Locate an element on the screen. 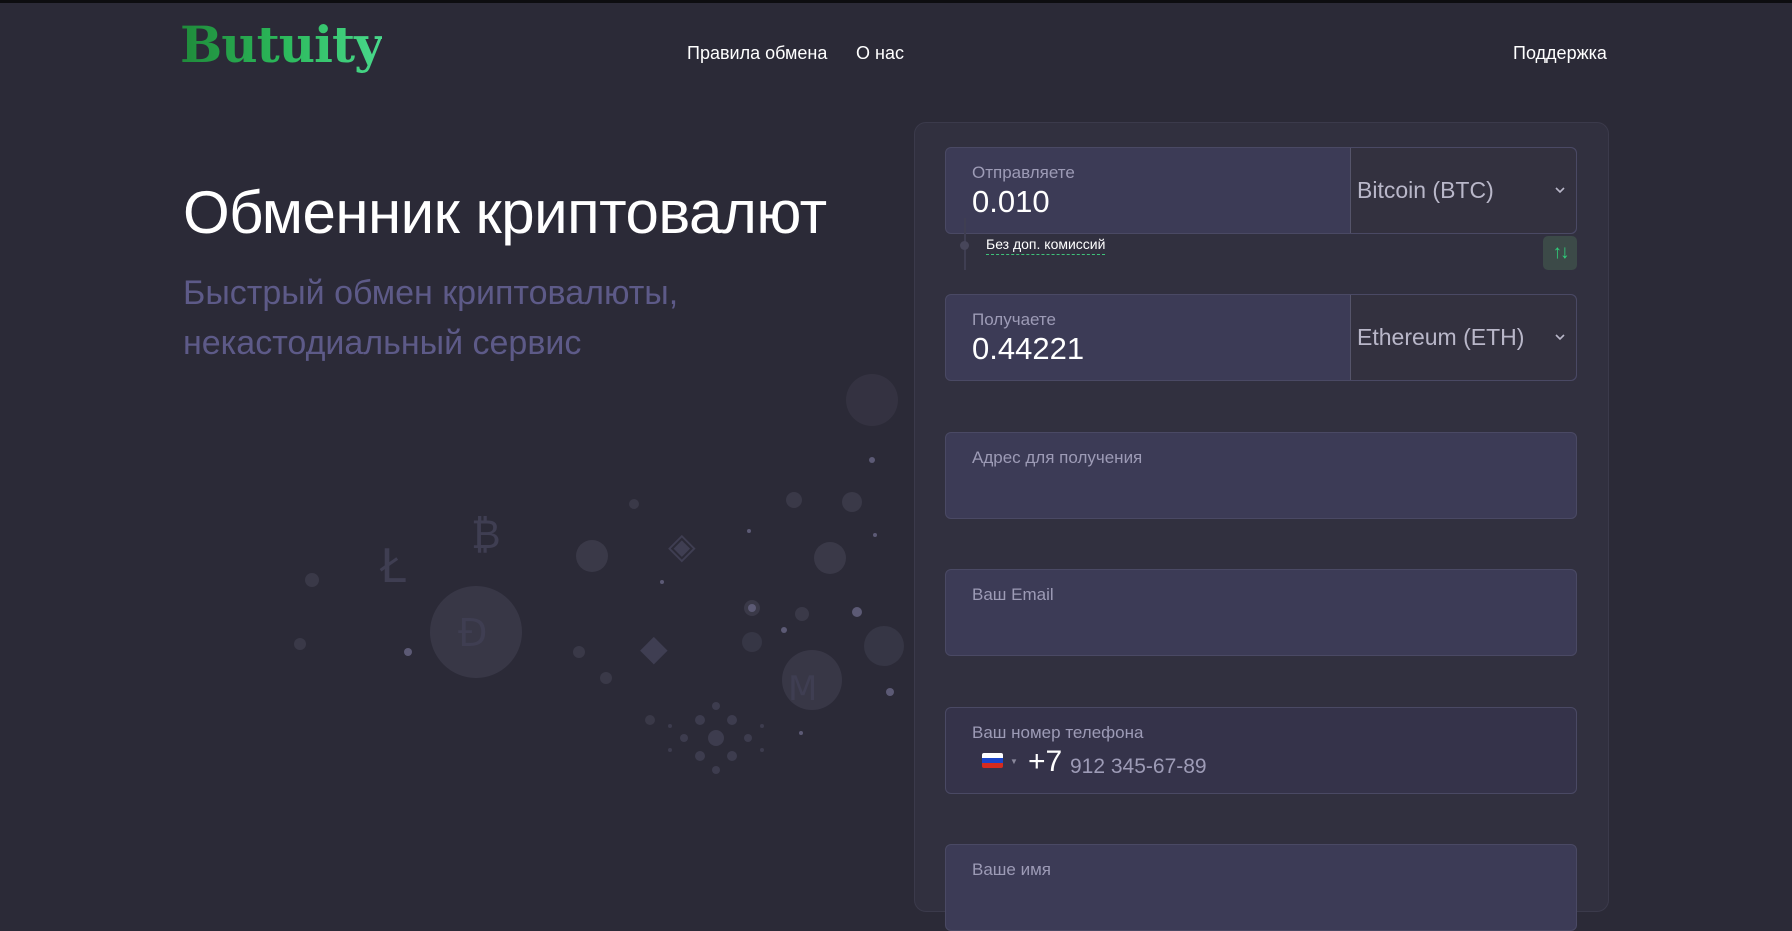  receive-amount-input: 0.44221 is located at coordinates (1028, 349).